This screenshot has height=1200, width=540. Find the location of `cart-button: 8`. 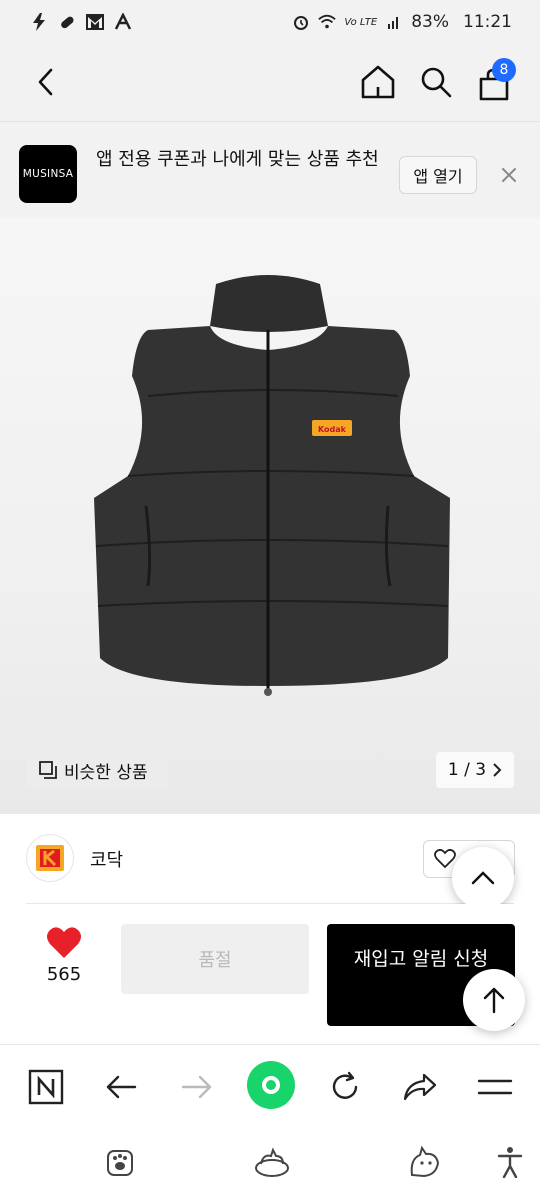

cart-button: 8 is located at coordinates (494, 82).